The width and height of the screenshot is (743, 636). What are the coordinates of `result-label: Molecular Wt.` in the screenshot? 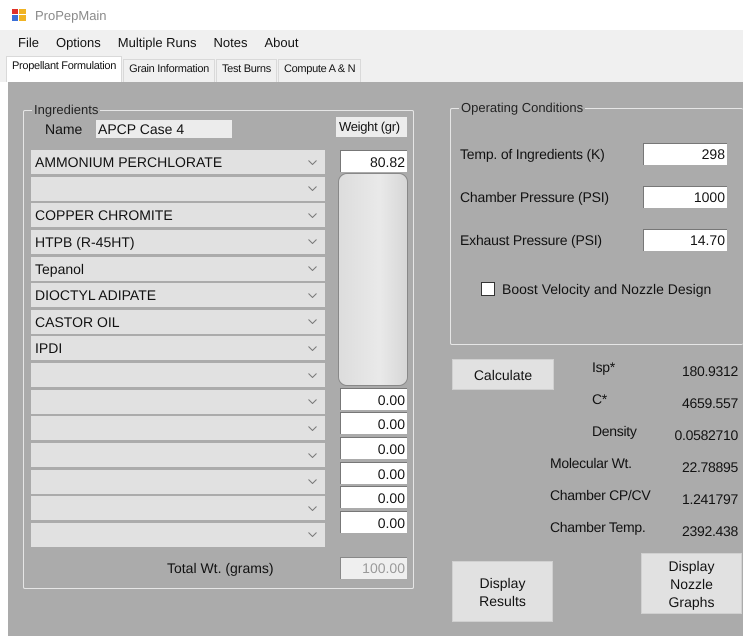 It's located at (591, 463).